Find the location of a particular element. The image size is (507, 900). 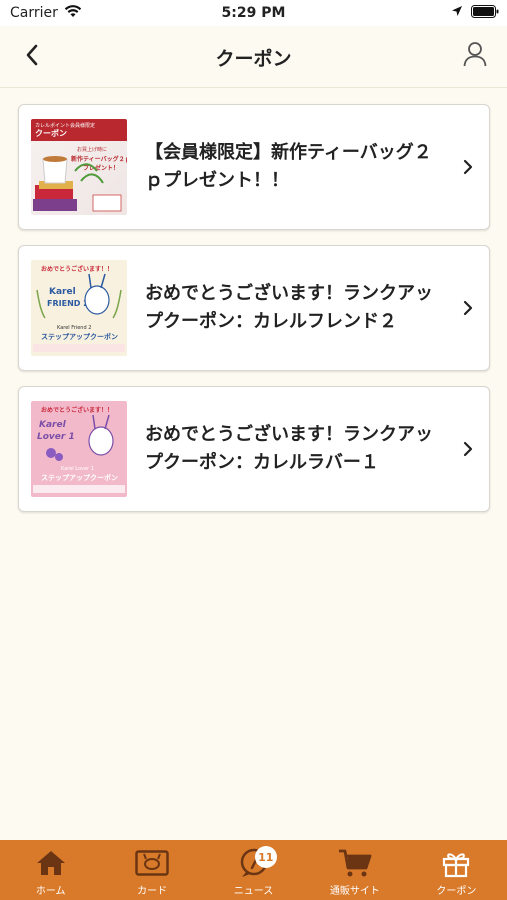

coupon-title: おめでとうございます！ランクアップクーポン：カレルフレンド２ is located at coordinates (289, 307).